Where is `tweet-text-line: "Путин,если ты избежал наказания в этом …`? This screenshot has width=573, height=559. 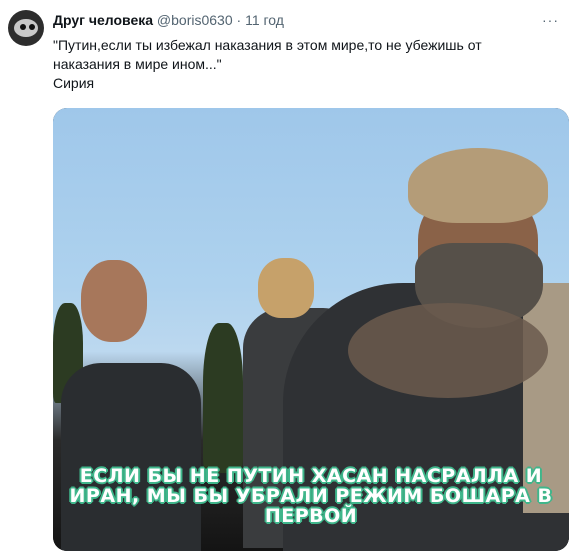
tweet-text-line: "Путин,если ты избежал наказания в этом … is located at coordinates (267, 45).